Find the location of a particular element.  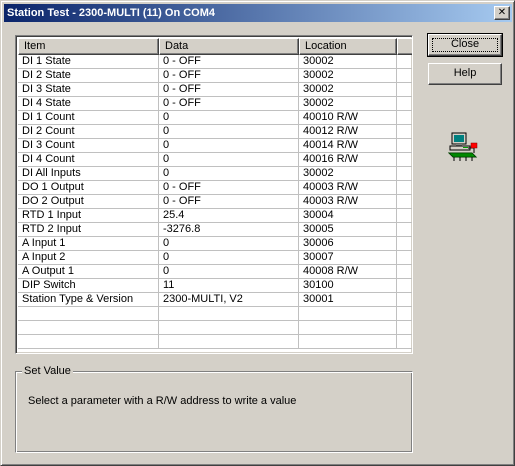

cell-item: DO 1 Output is located at coordinates (88, 187).